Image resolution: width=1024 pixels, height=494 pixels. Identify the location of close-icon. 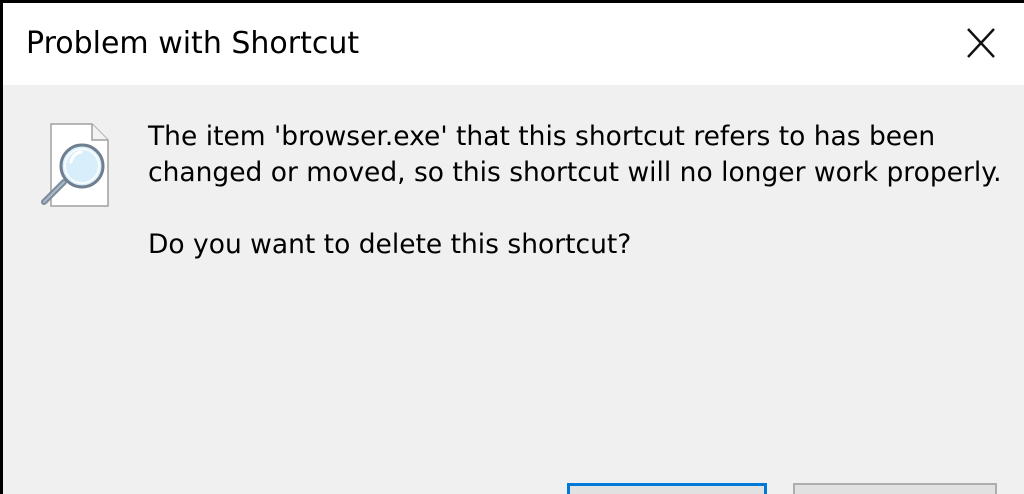
(981, 43).